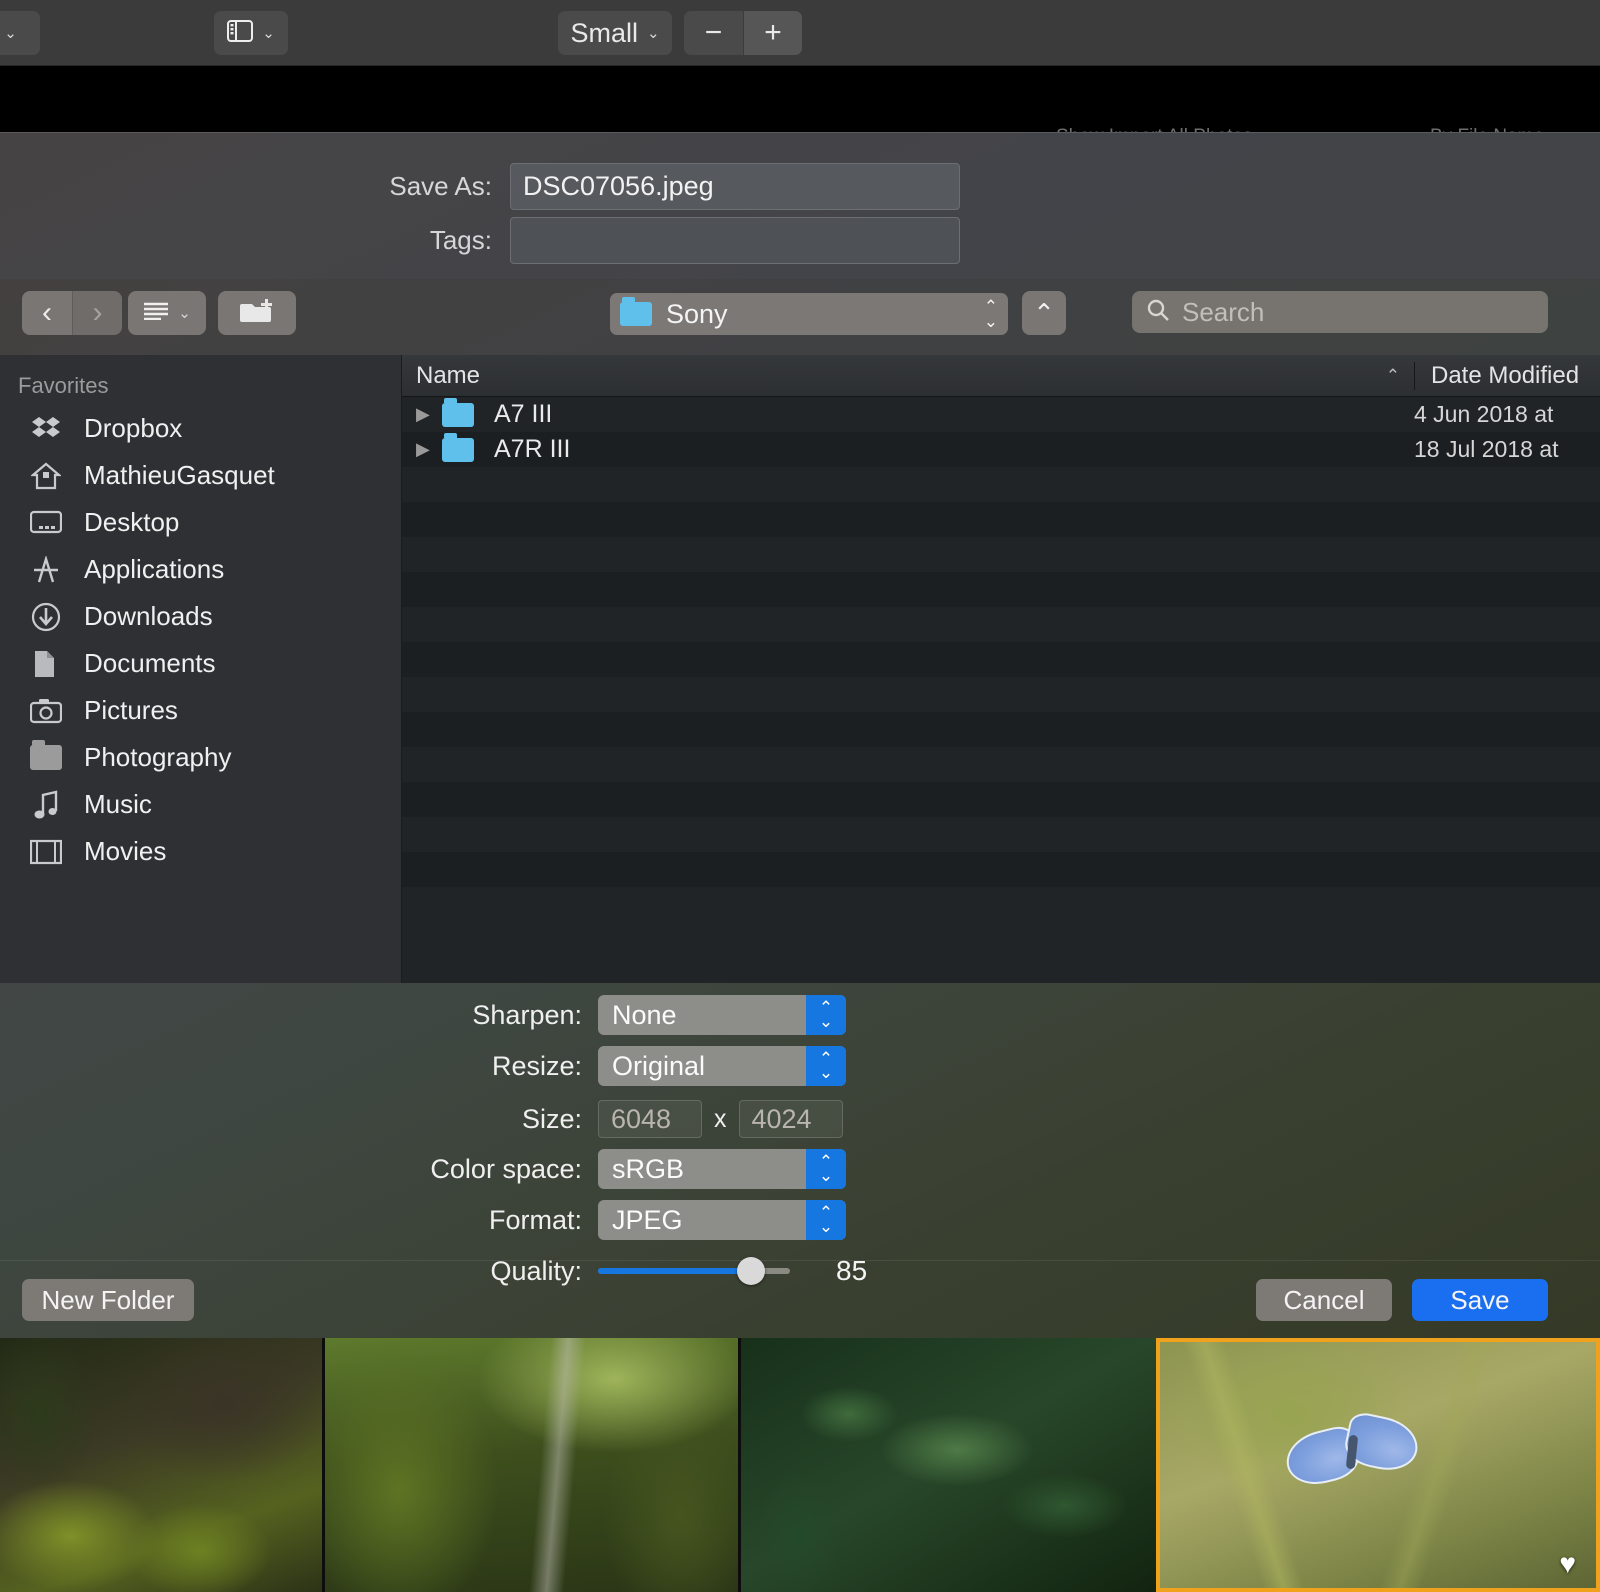 The width and height of the screenshot is (1600, 1592). I want to click on column-header-date-modified: Date Modified, so click(1507, 375).